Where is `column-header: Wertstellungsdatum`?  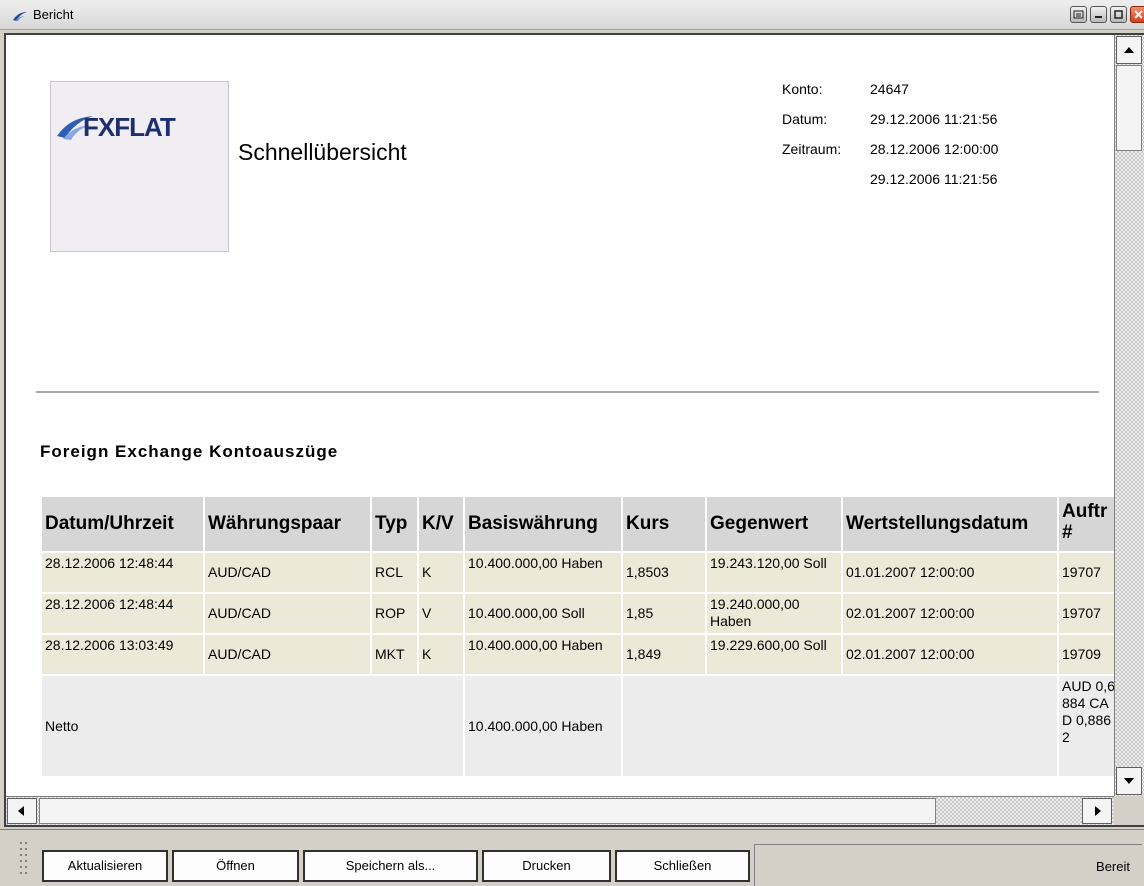
column-header: Wertstellungsdatum is located at coordinates (950, 524).